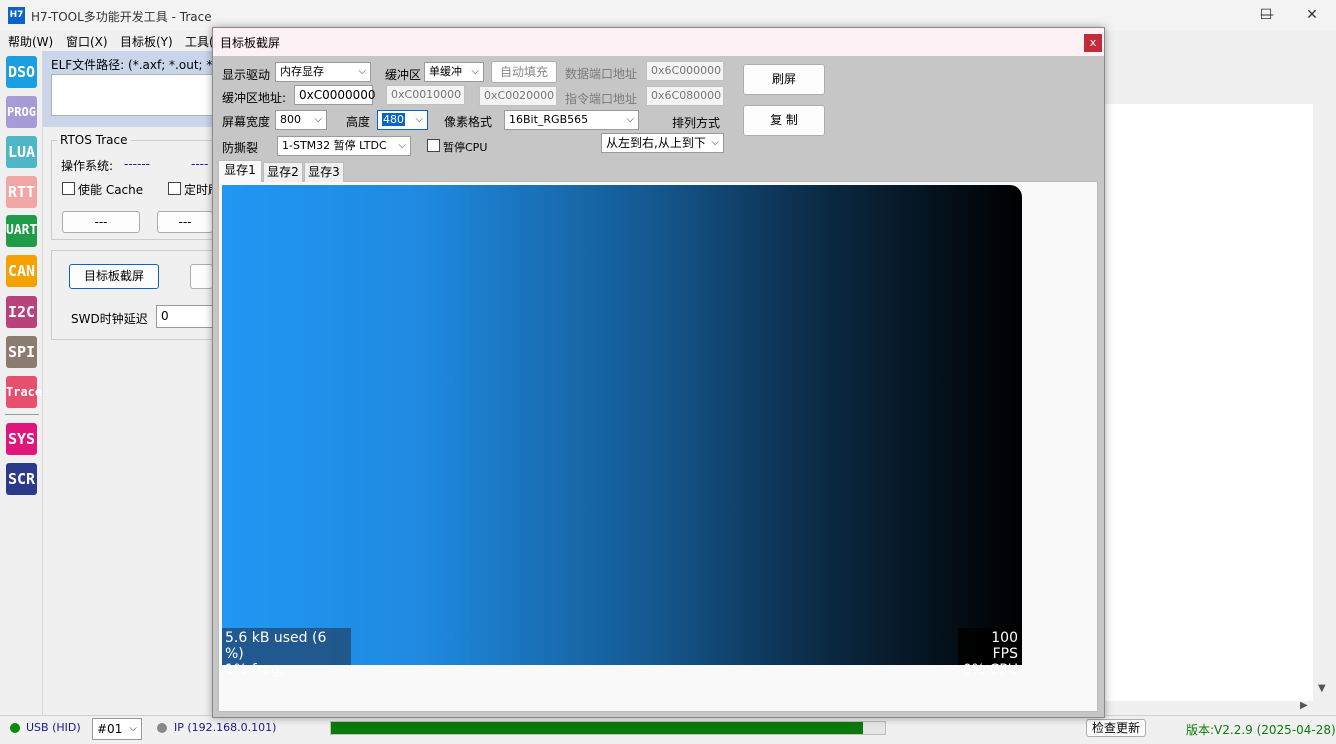  What do you see at coordinates (137, 164) in the screenshot?
I see `os-value: ------` at bounding box center [137, 164].